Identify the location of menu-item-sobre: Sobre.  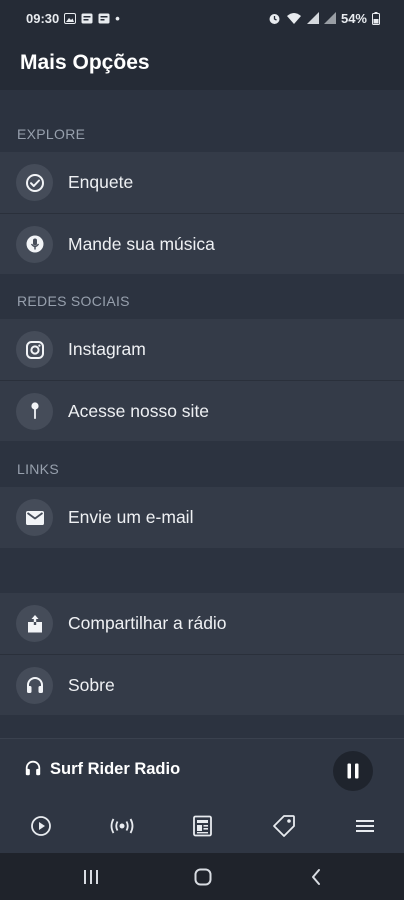
(202, 684).